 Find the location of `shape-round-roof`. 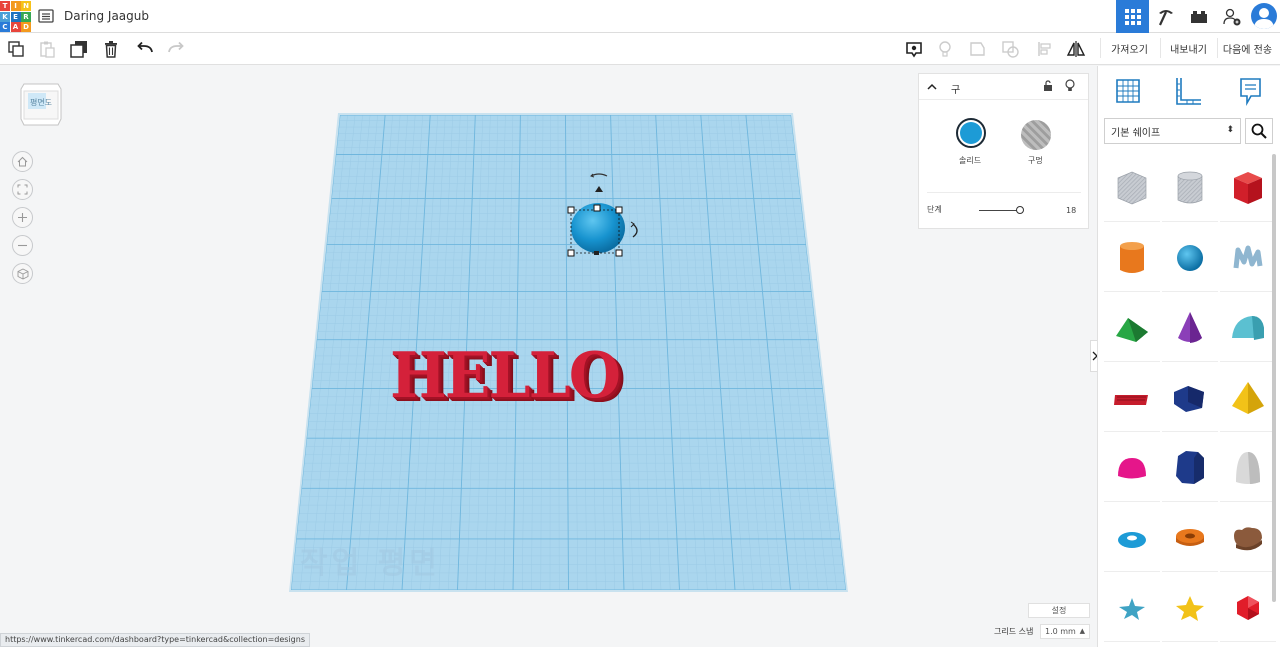

shape-round-roof is located at coordinates (1248, 328).